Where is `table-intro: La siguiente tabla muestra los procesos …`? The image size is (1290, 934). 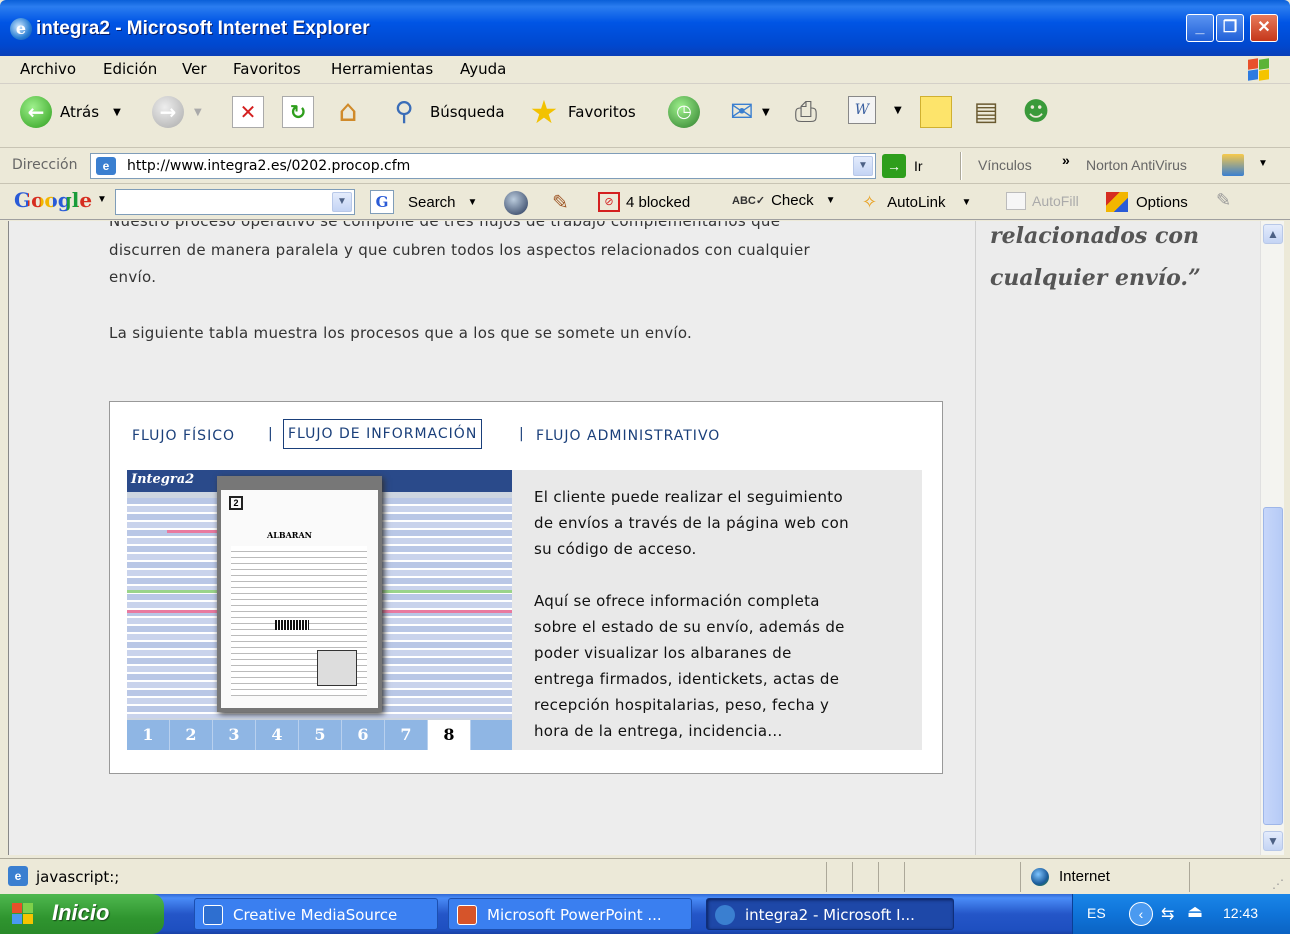 table-intro: La siguiente tabla muestra los procesos … is located at coordinates (401, 333).